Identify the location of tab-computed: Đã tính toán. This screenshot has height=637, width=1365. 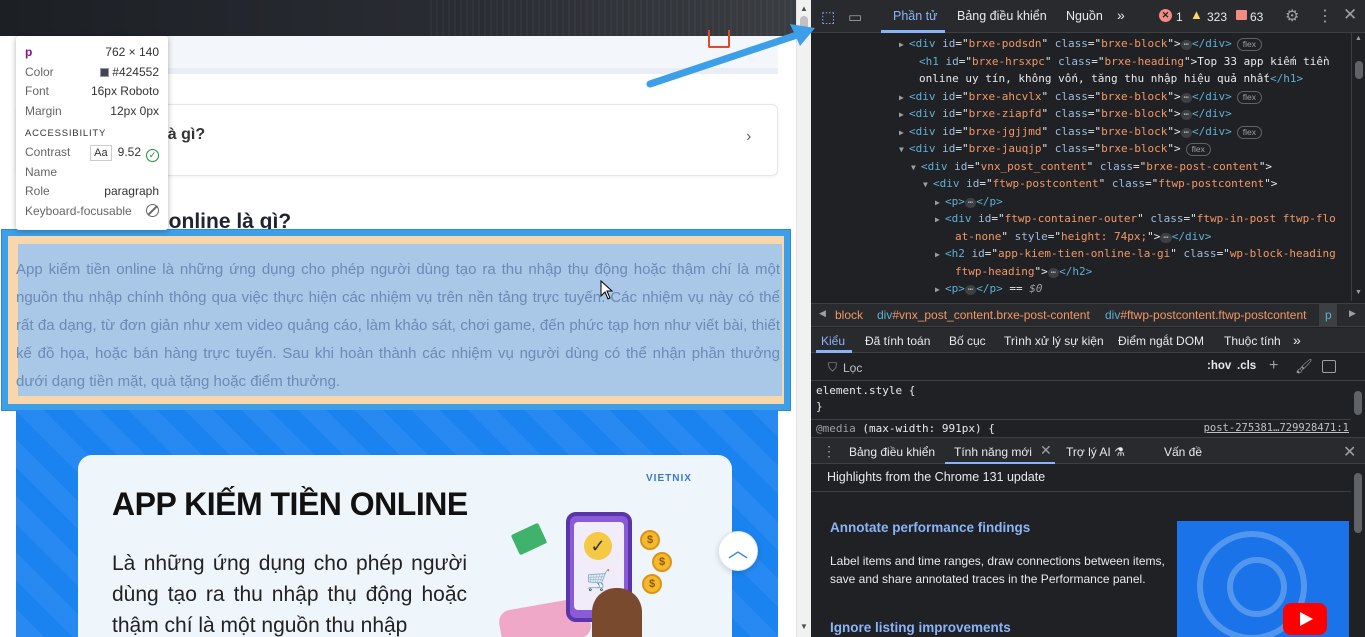
(897, 341).